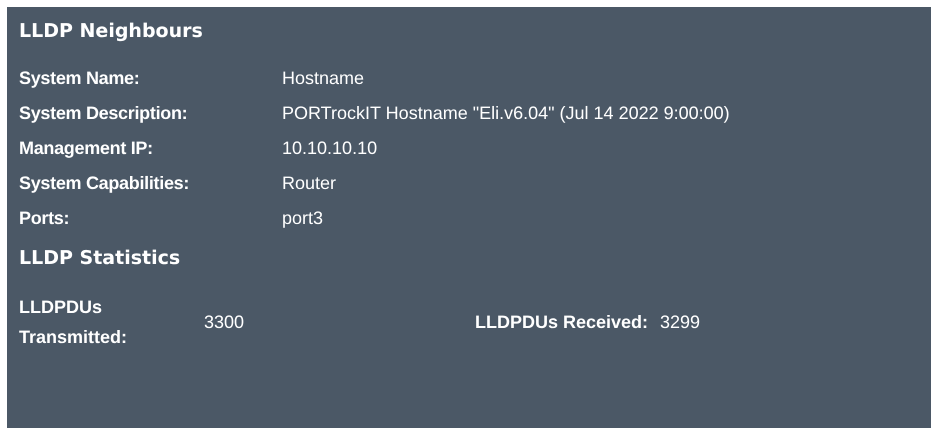 This screenshot has height=428, width=931. Describe the element at coordinates (44, 218) in the screenshot. I see `field-label: Ports:` at that location.